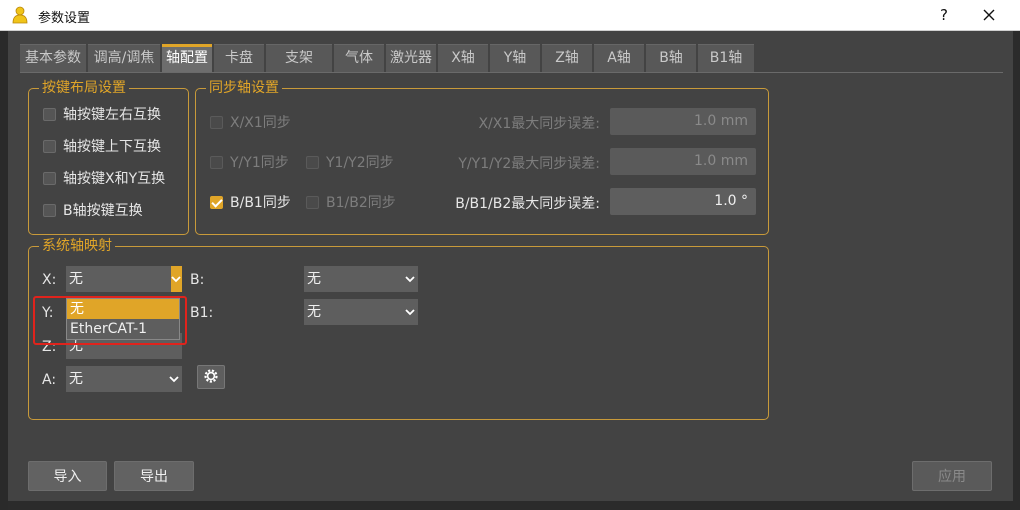  What do you see at coordinates (619, 58) in the screenshot?
I see `tab-a-axis: A轴` at bounding box center [619, 58].